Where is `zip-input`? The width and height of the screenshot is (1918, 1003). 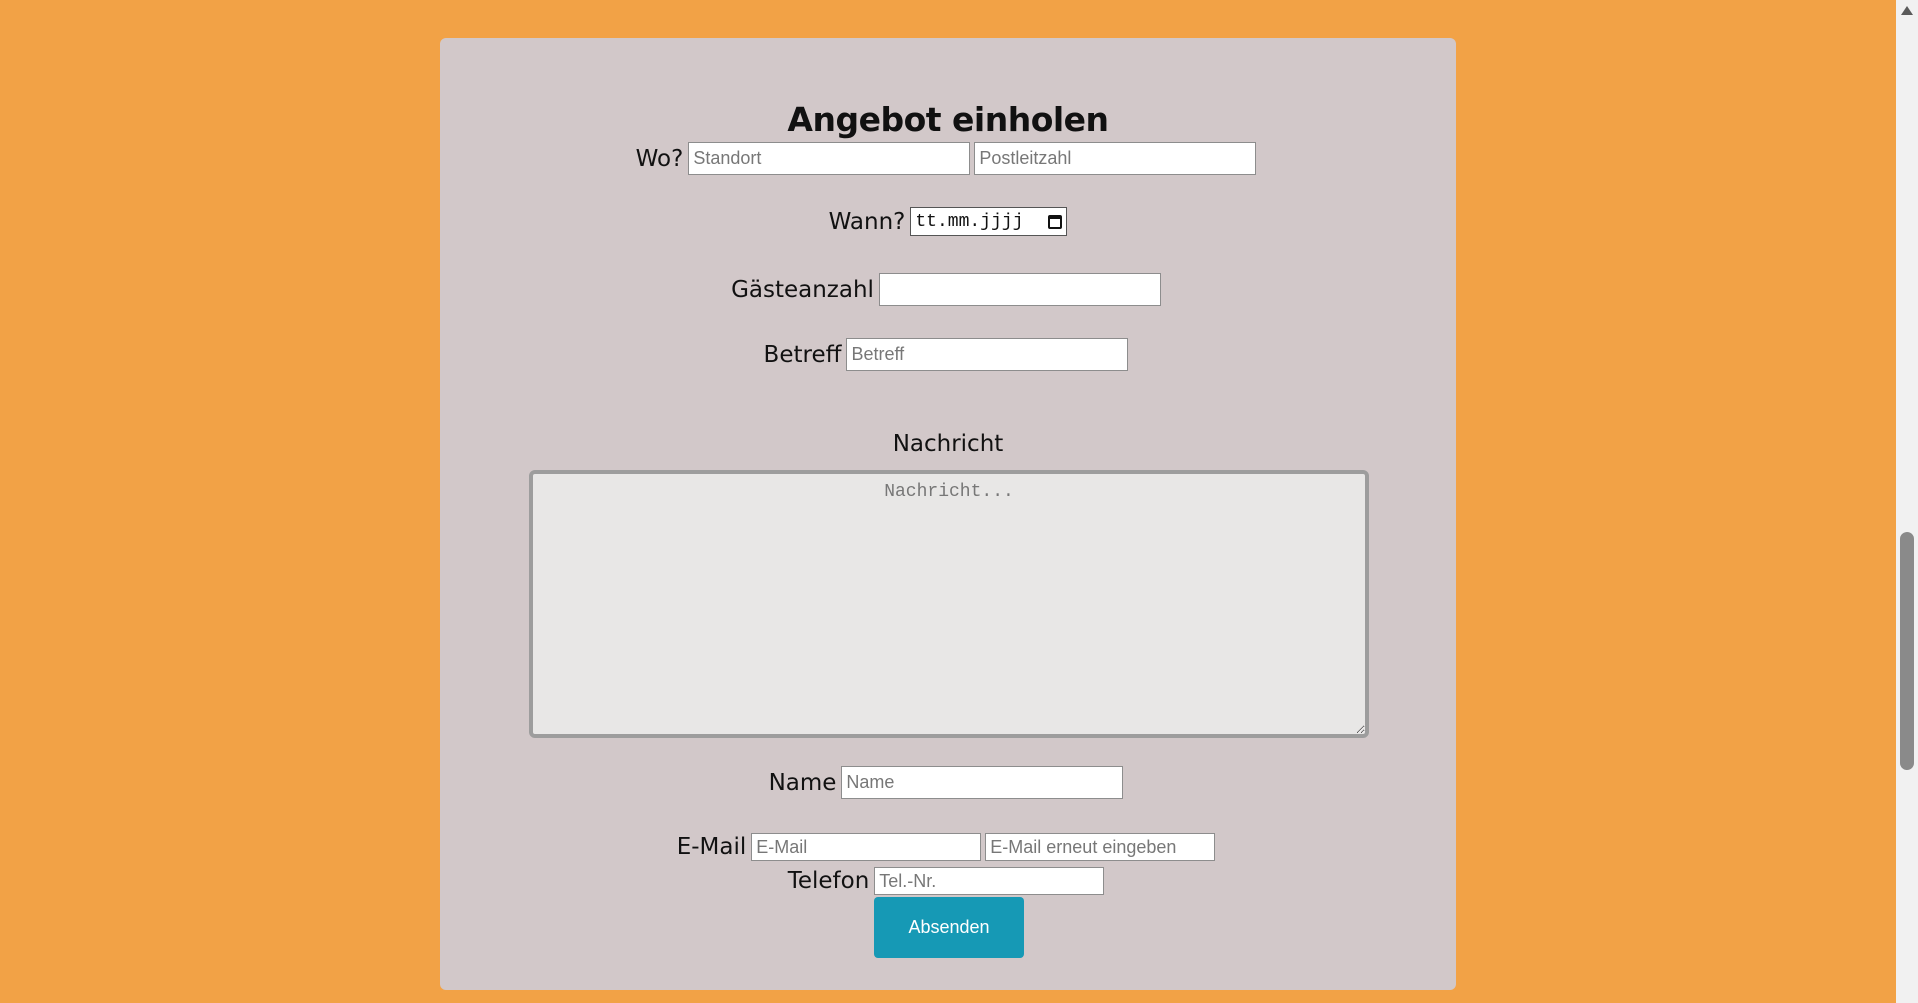
zip-input is located at coordinates (1115, 158).